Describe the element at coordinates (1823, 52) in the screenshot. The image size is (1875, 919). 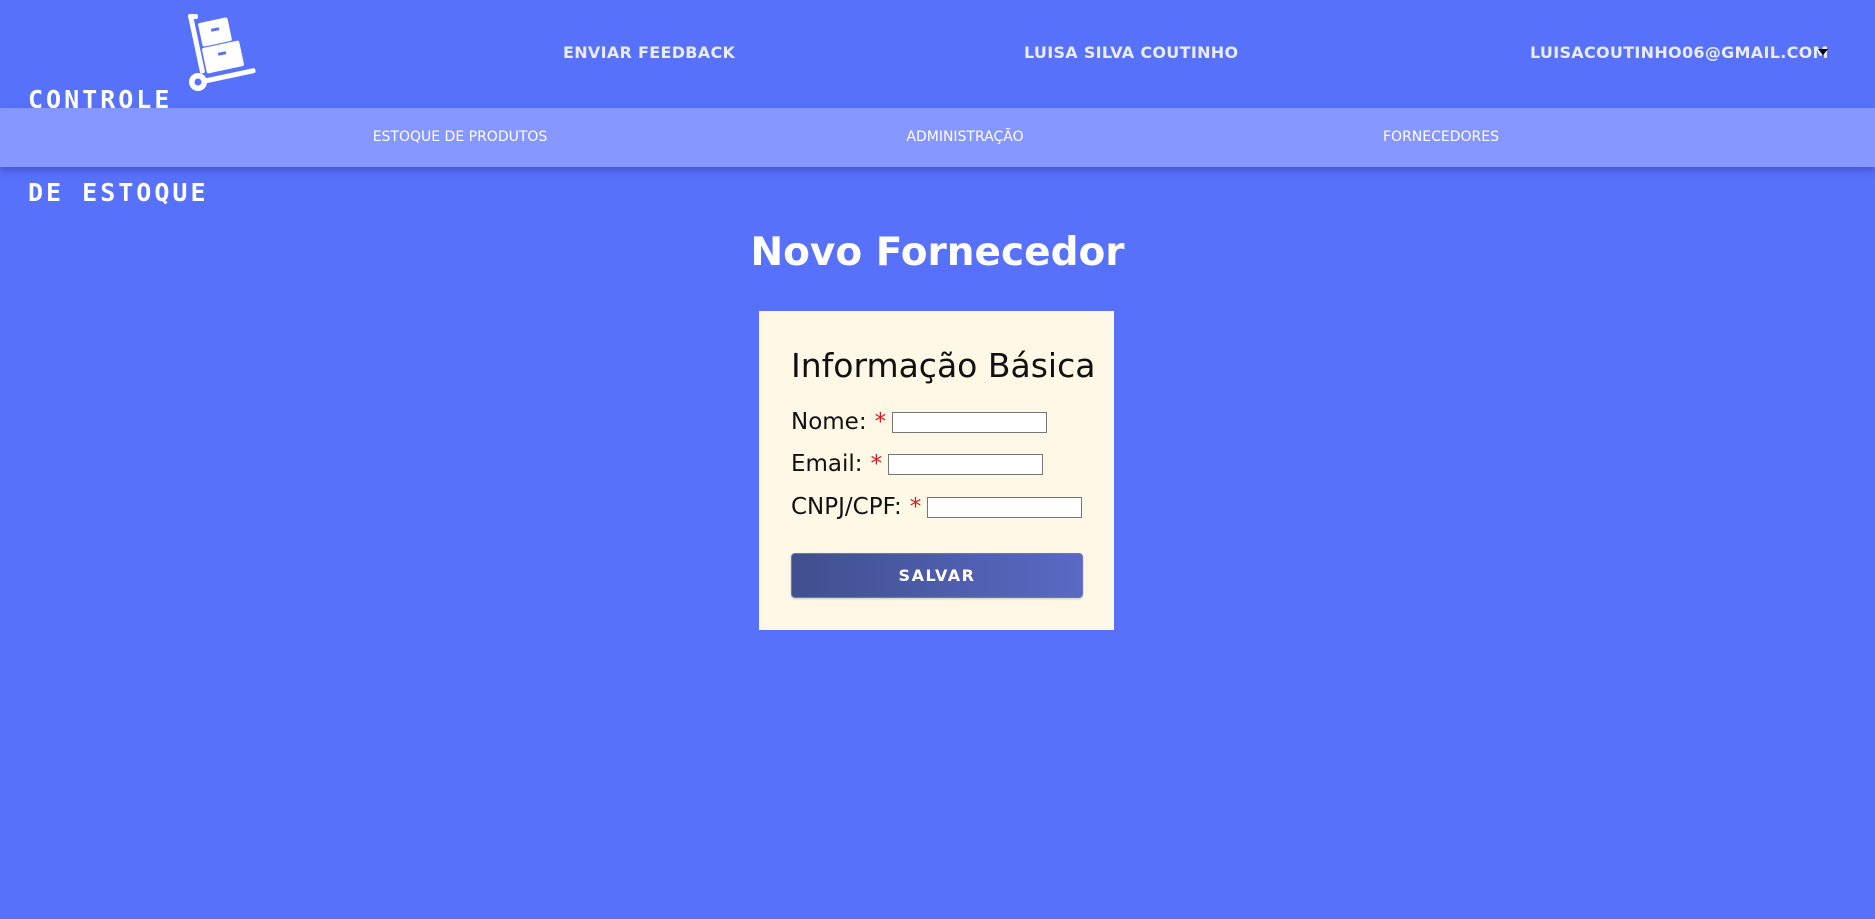
I see `caret-down-icon` at that location.